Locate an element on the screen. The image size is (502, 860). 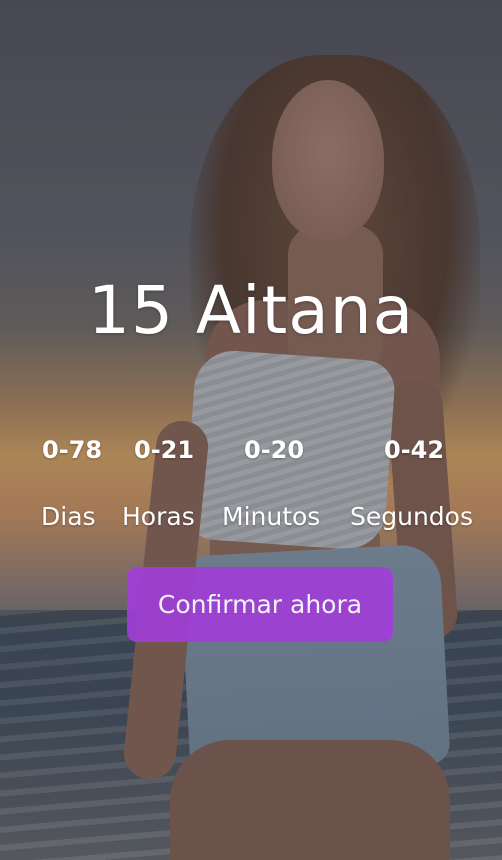
confirm-button: Confirmar ahora is located at coordinates (260, 604).